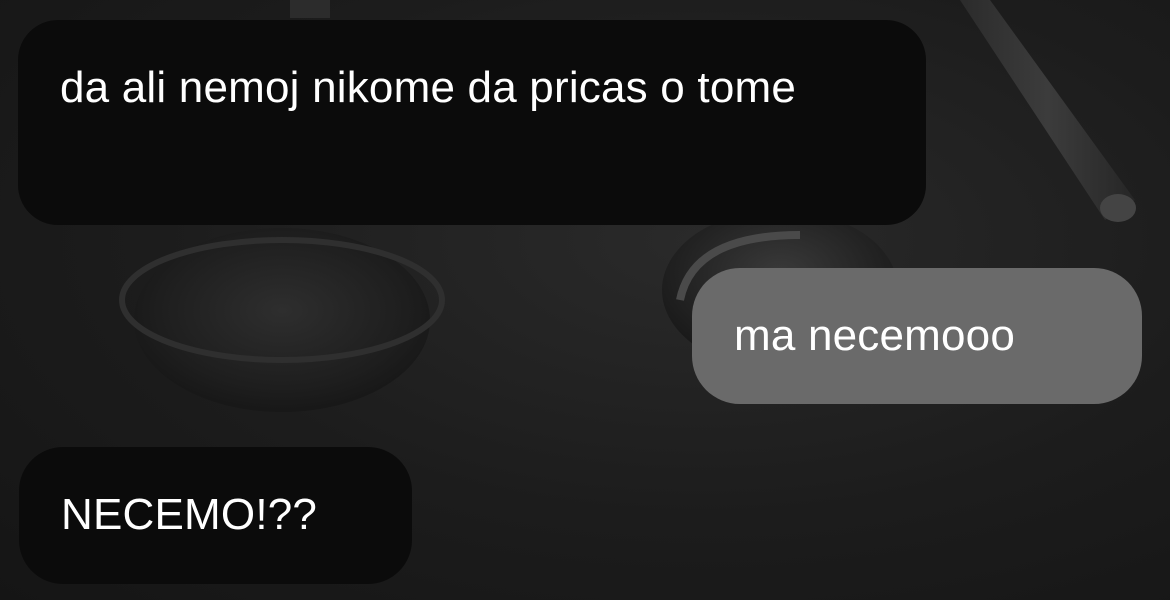 This screenshot has width=1170, height=600. I want to click on earbud-stem-shape, so click(1047, 110).